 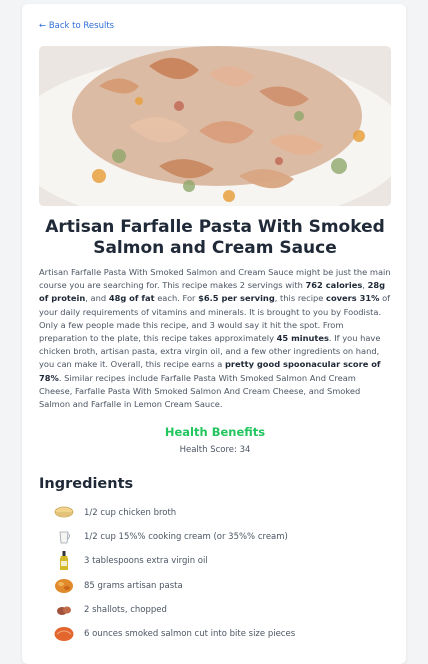 What do you see at coordinates (97, 298) in the screenshot?
I see `summary-text: , and` at bounding box center [97, 298].